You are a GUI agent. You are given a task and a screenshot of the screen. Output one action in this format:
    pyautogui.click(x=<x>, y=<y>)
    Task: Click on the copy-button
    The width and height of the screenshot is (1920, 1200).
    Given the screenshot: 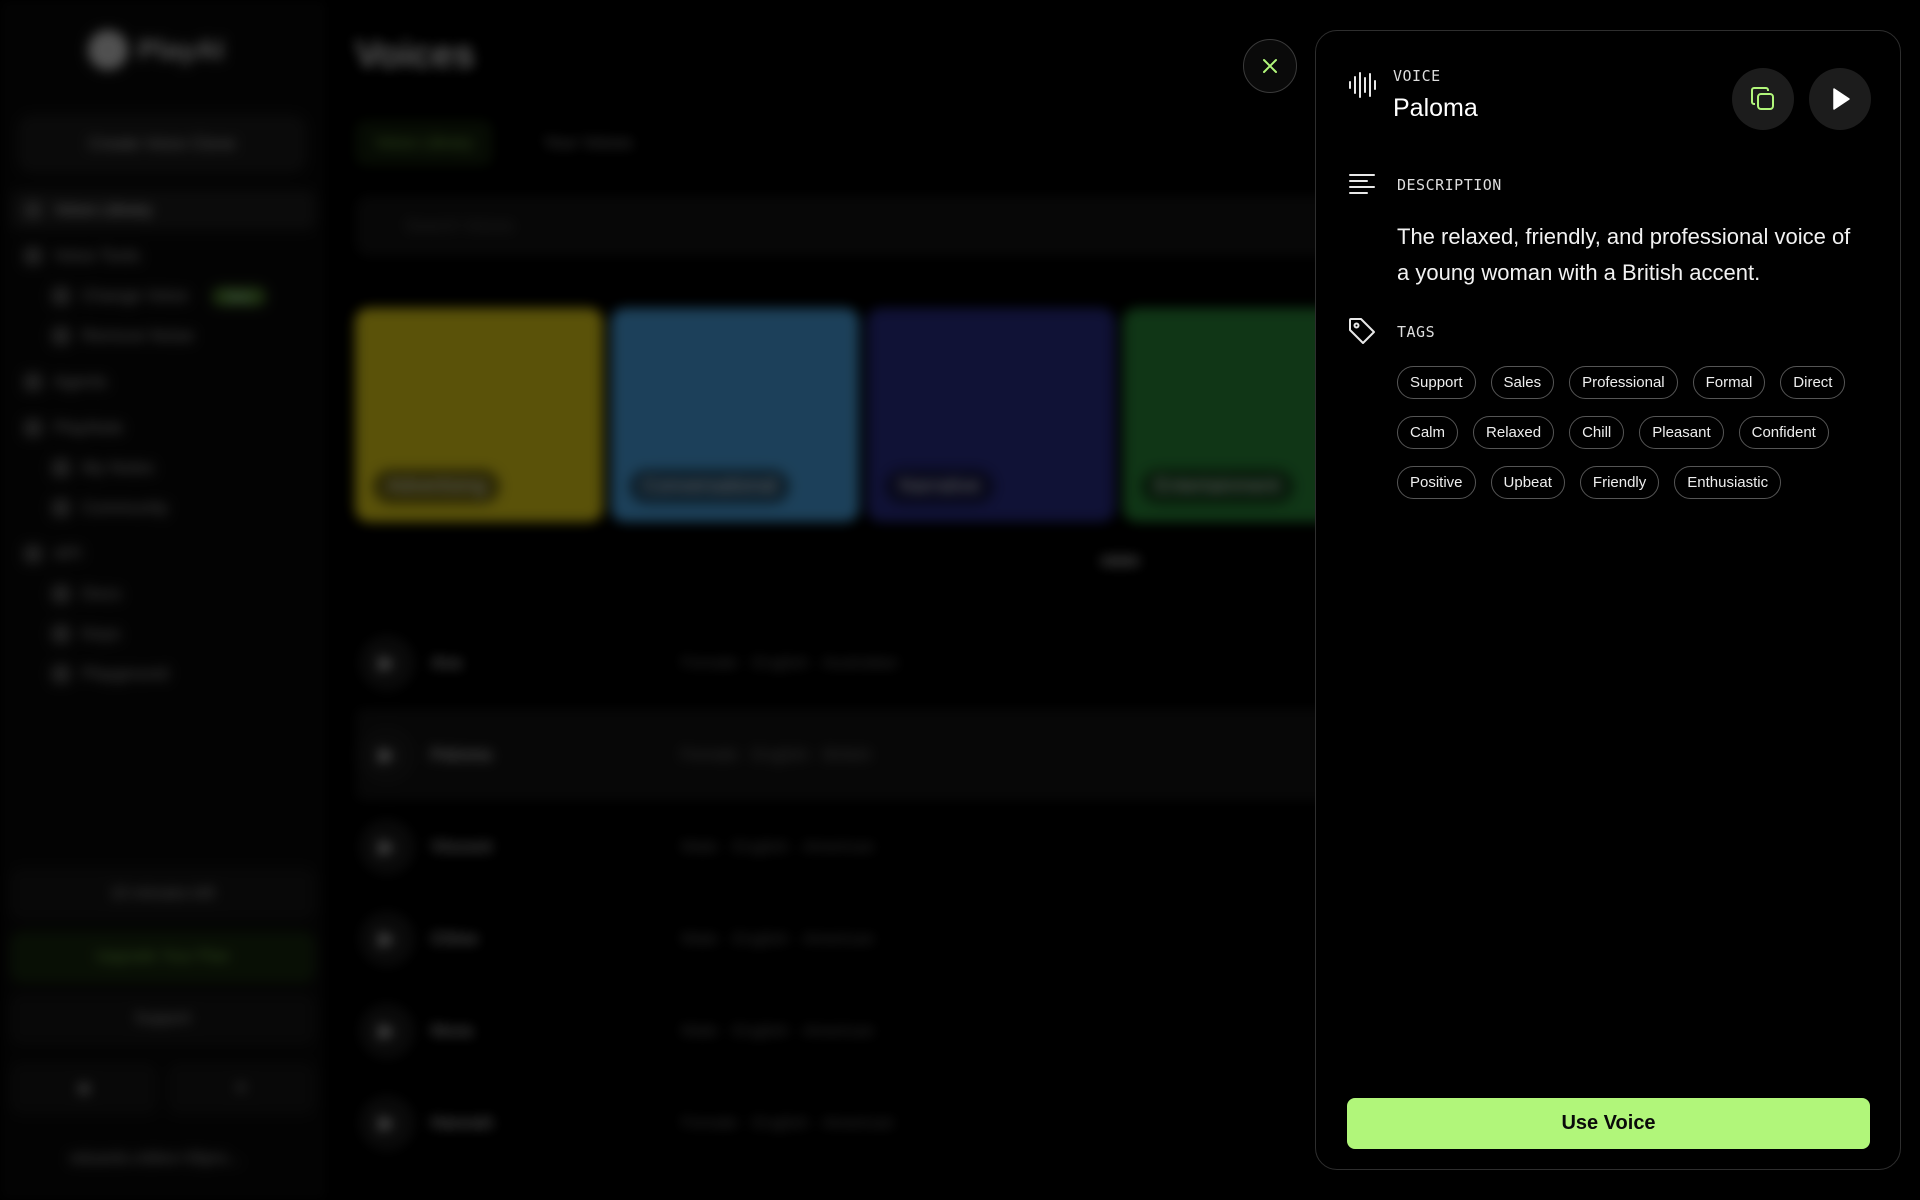 What is the action you would take?
    pyautogui.click(x=1763, y=99)
    